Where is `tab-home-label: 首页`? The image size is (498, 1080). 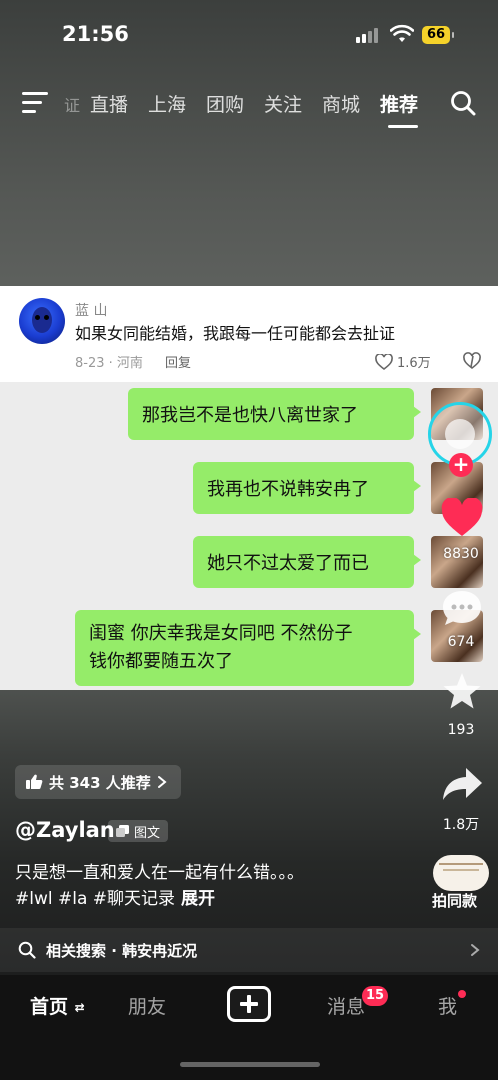 tab-home-label: 首页 is located at coordinates (49, 1007).